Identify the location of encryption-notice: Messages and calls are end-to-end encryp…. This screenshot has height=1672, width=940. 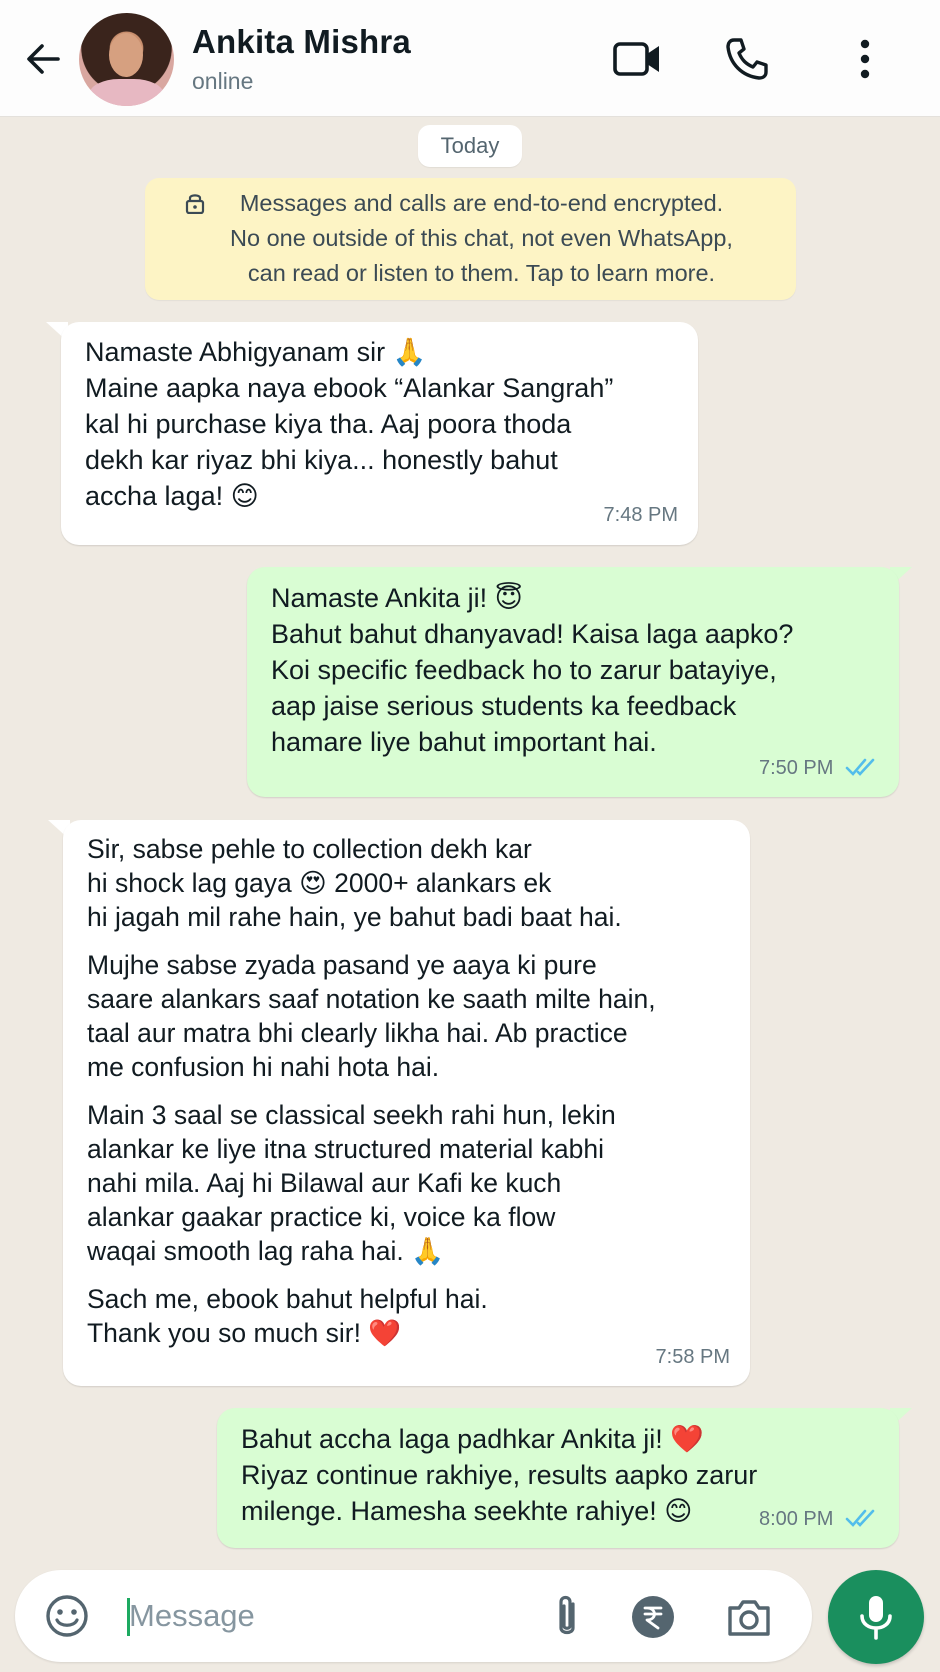
(470, 239).